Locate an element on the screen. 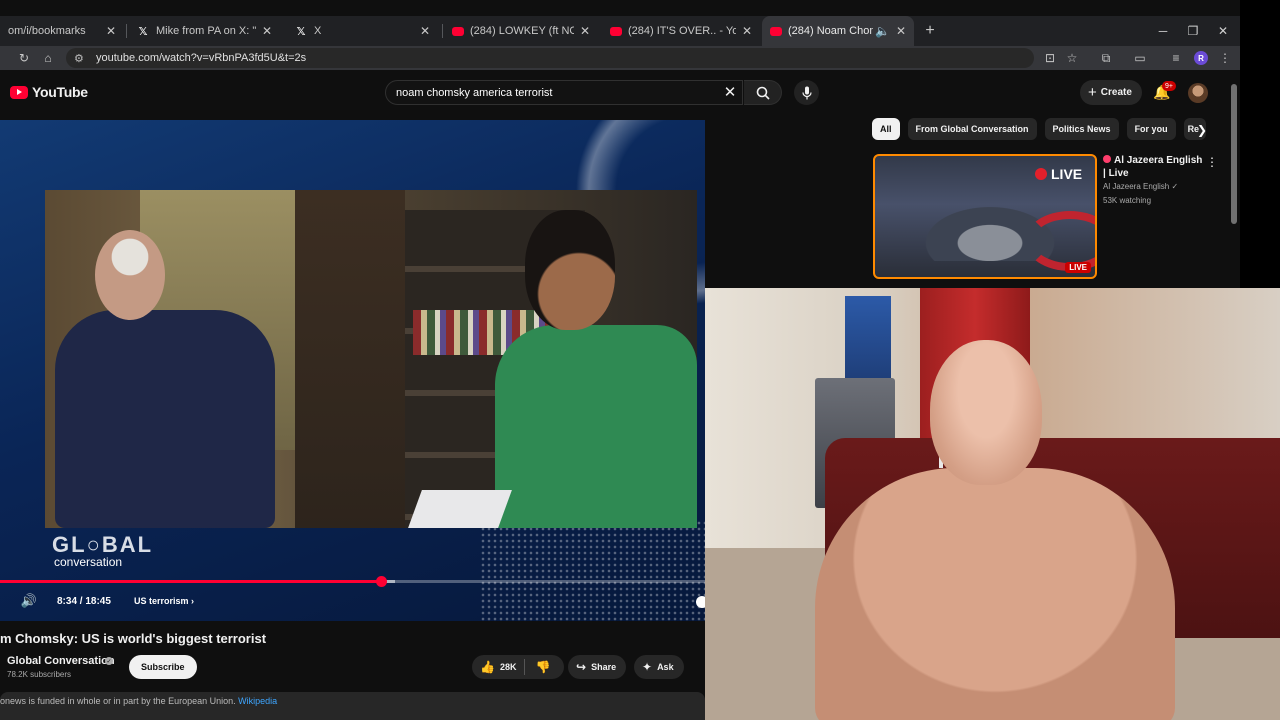 The image size is (1280, 720). profile-avatar: R is located at coordinates (1201, 58).